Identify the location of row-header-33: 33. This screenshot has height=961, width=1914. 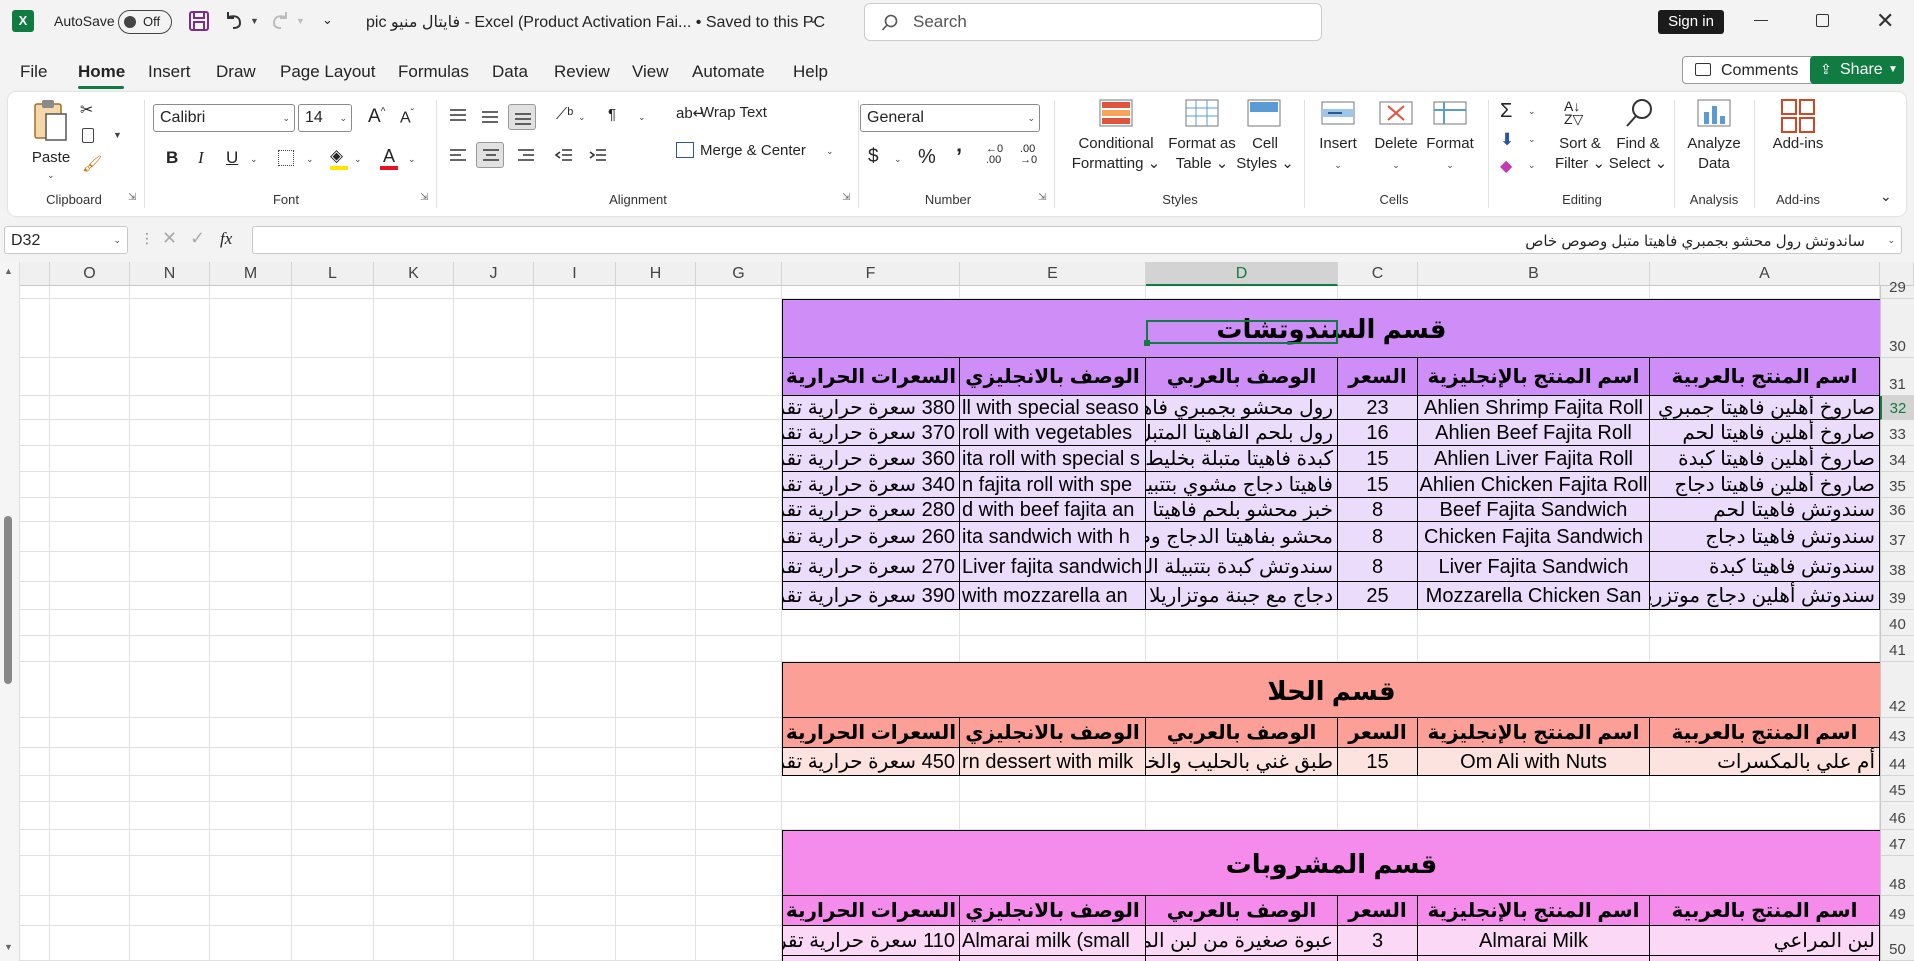
(1897, 433).